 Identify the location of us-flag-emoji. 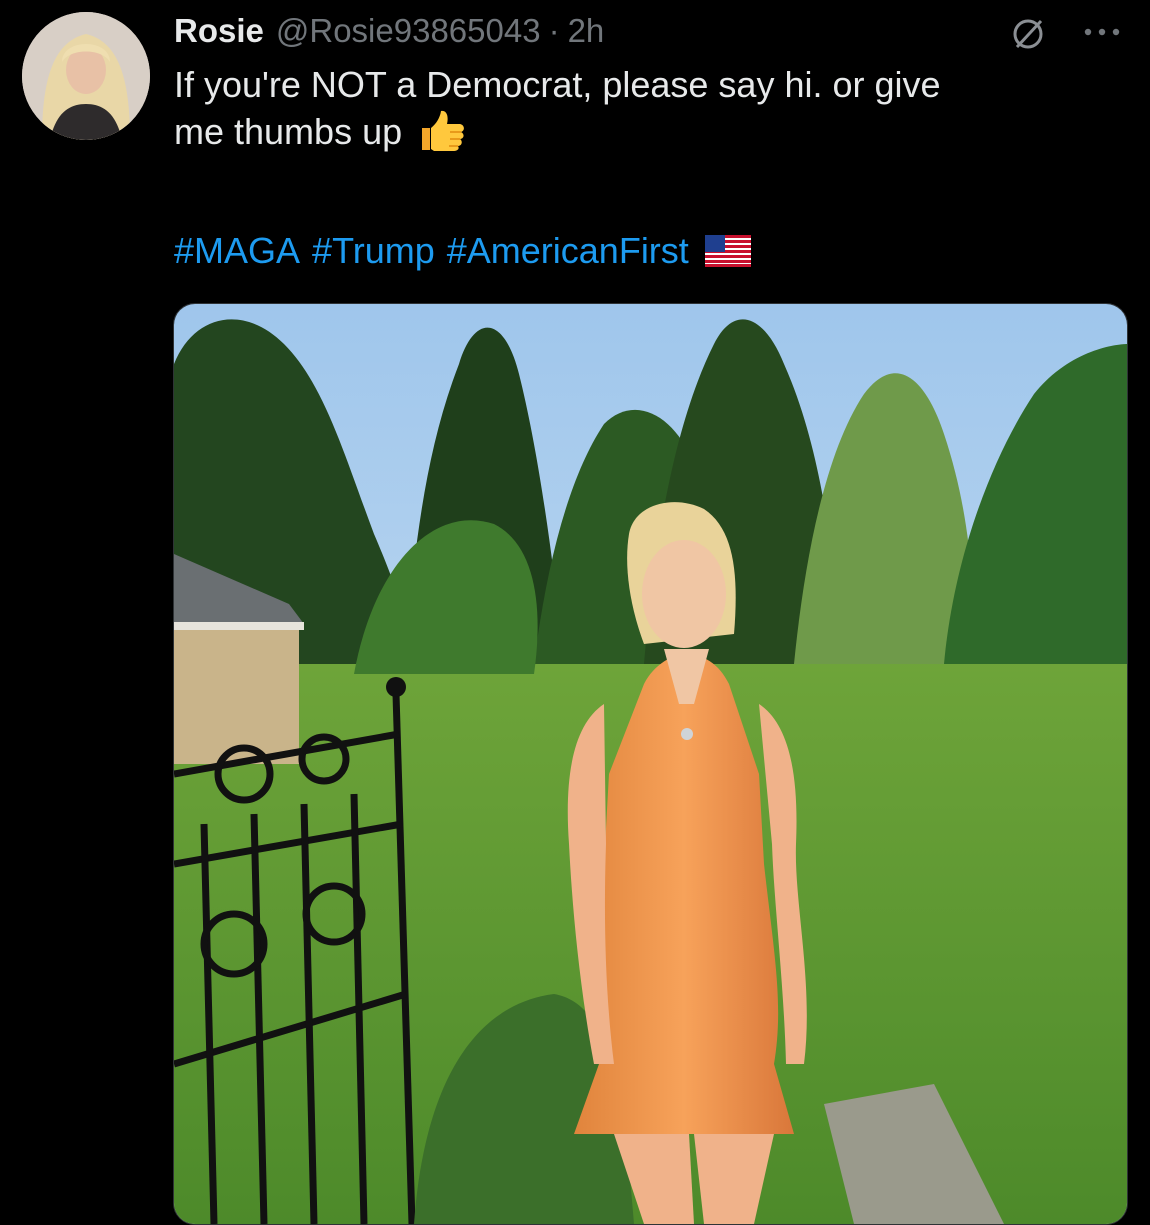
(727, 251).